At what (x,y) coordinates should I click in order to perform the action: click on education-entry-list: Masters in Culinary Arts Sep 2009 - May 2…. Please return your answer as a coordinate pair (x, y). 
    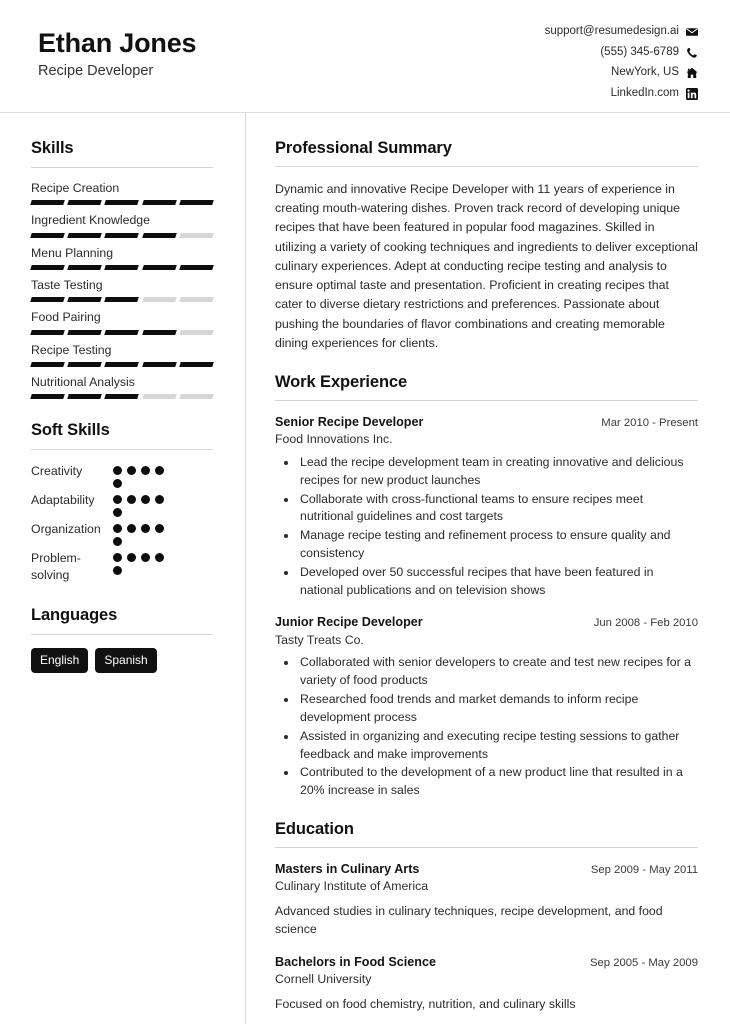
    Looking at the image, I should click on (486, 937).